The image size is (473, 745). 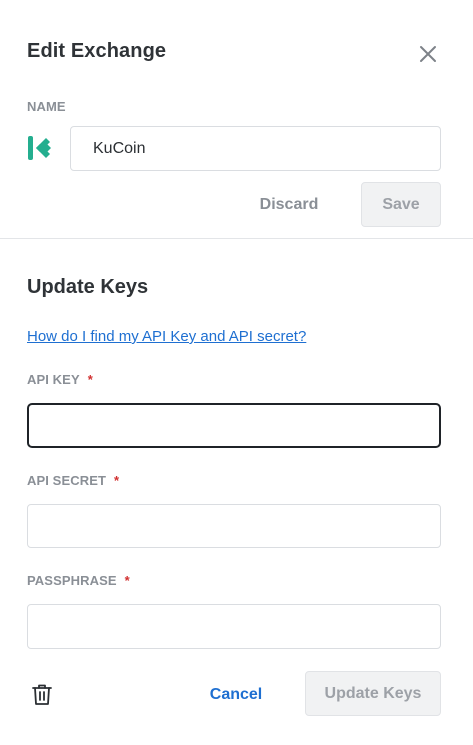 What do you see at coordinates (46, 106) in the screenshot?
I see `name-label: NAME` at bounding box center [46, 106].